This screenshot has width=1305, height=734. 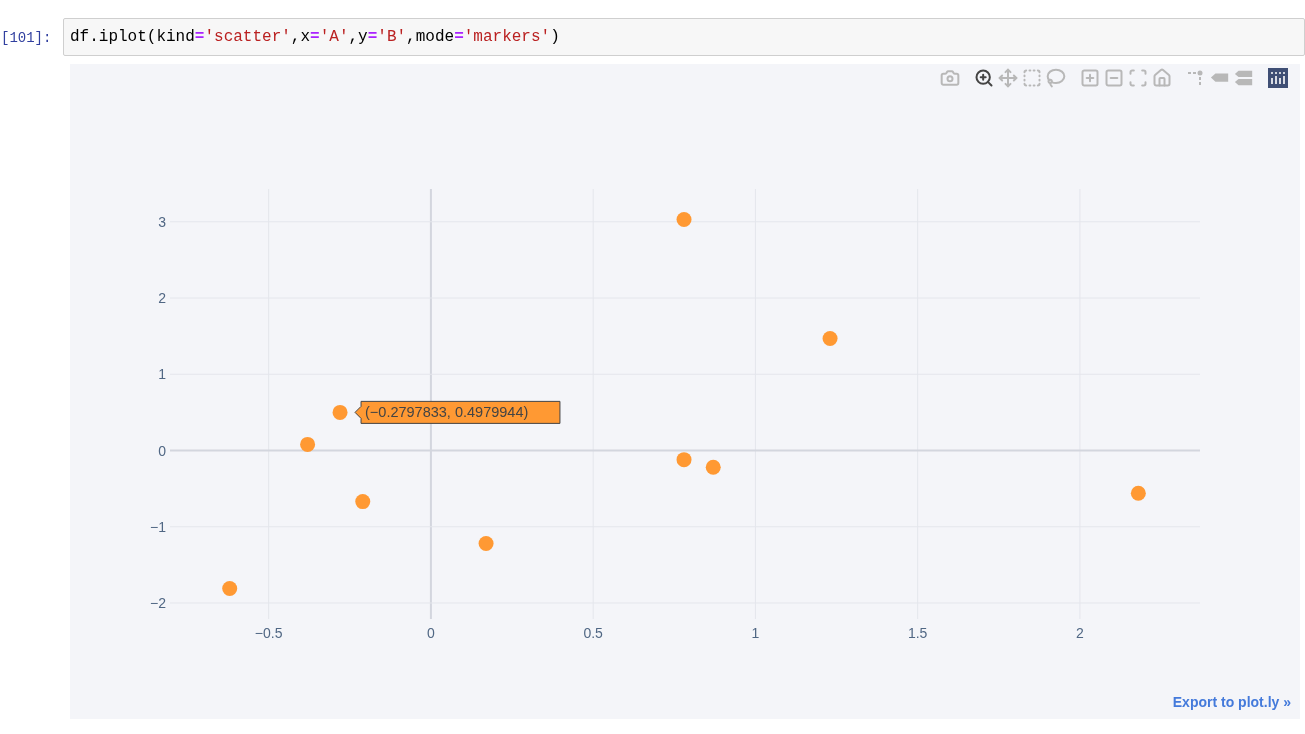 I want to click on autoscale-icon, so click(x=1138, y=78).